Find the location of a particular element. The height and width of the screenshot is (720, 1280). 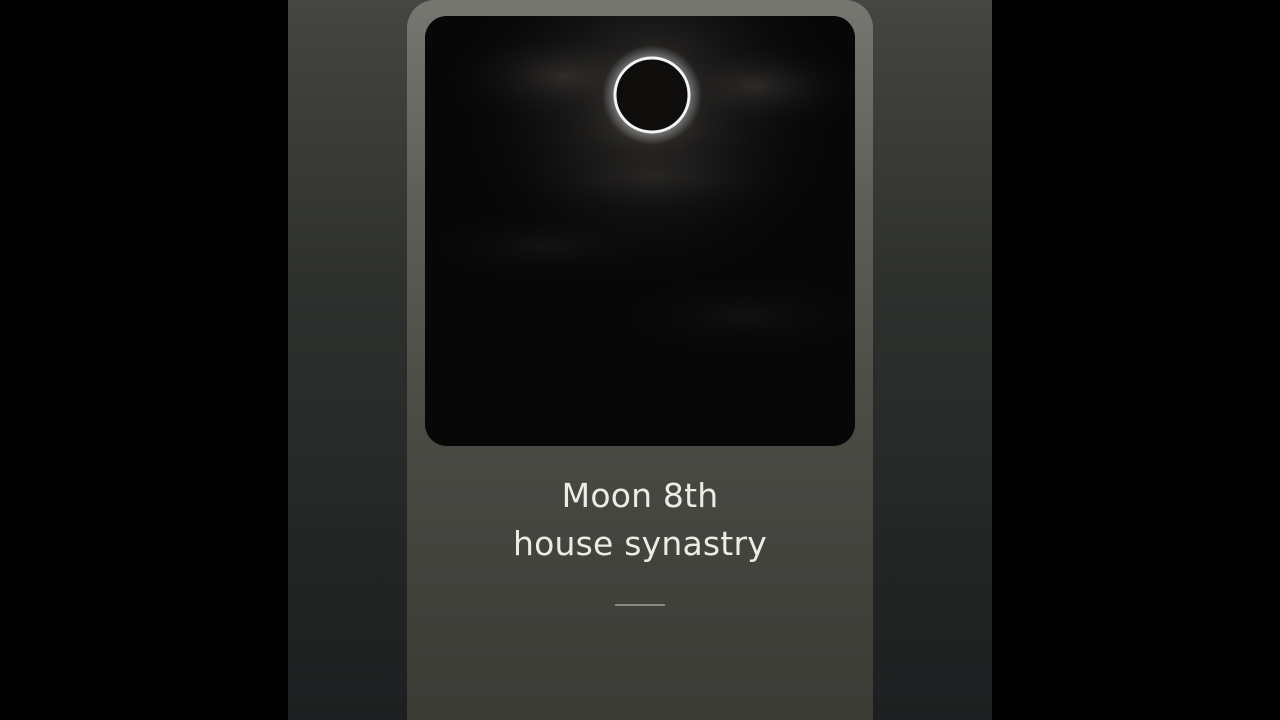

divider-line is located at coordinates (640, 605).